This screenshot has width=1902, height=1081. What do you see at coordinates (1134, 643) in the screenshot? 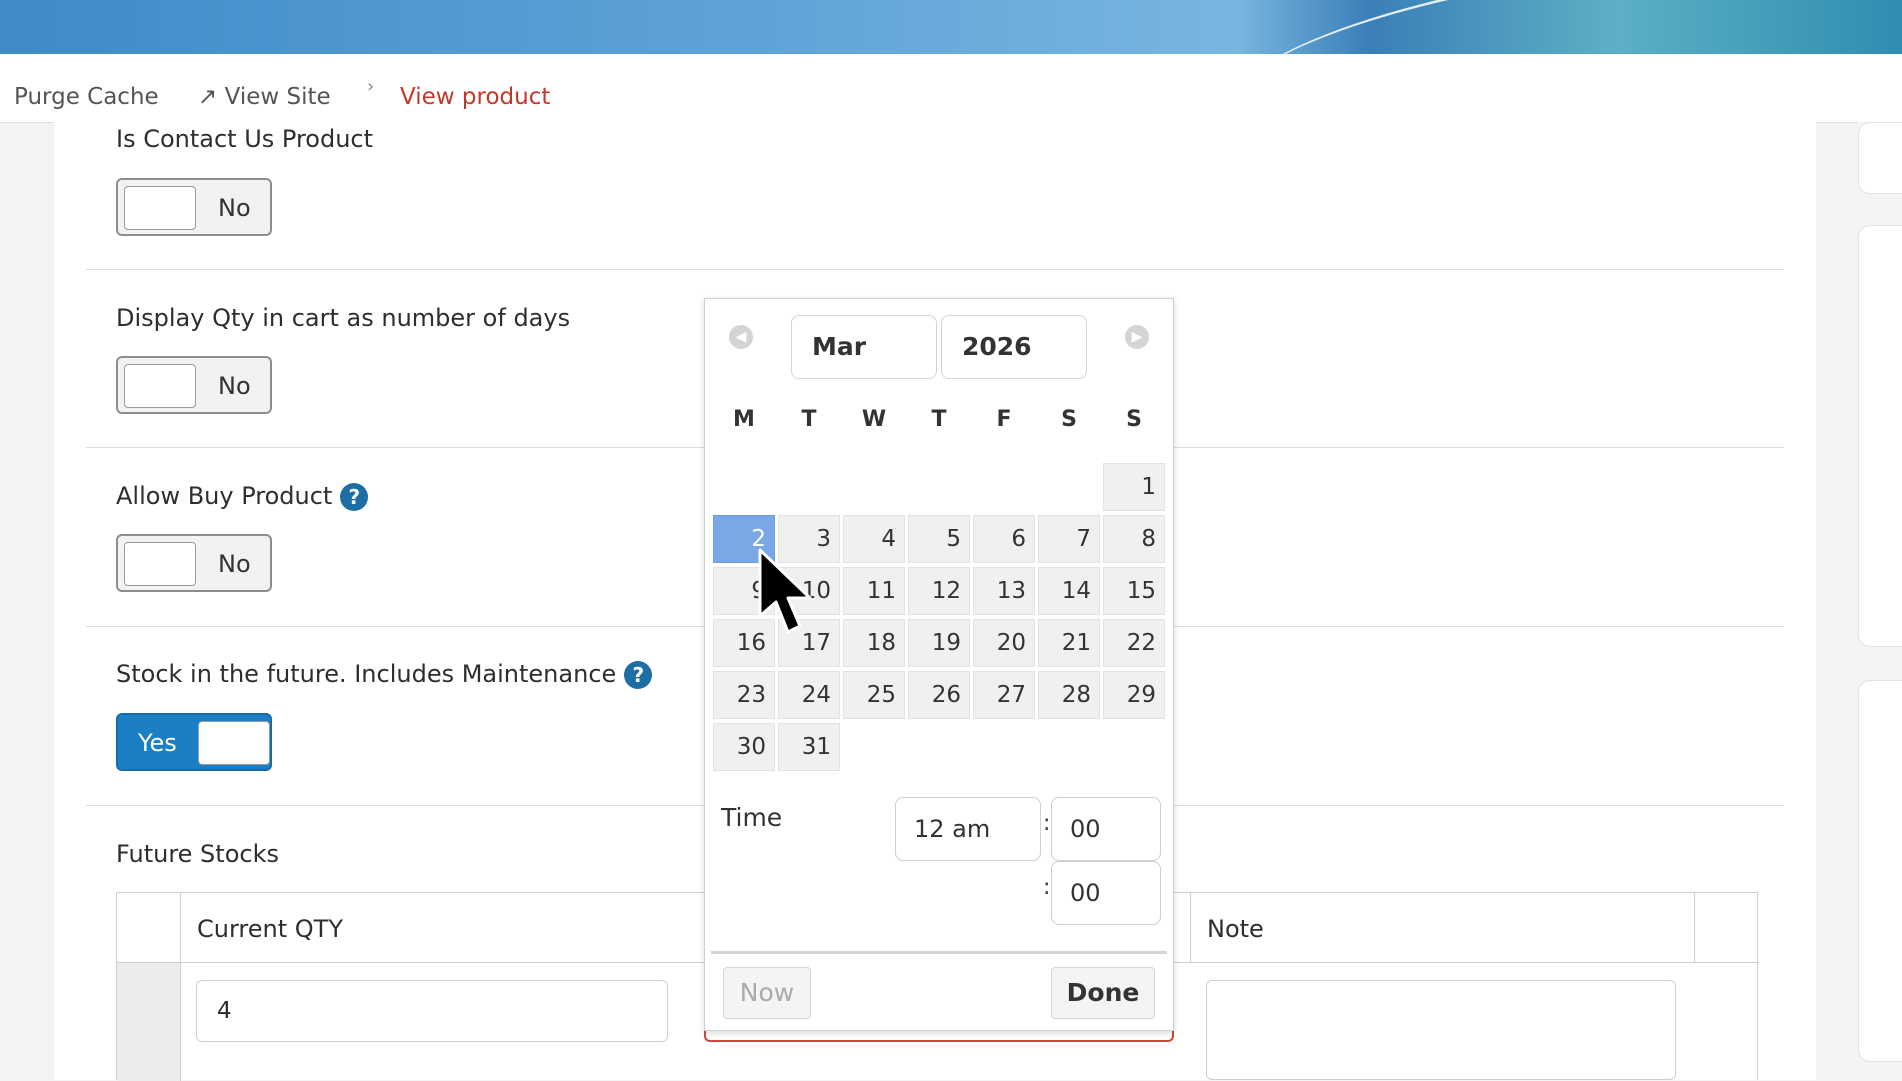
I see `calendar-day: 22` at bounding box center [1134, 643].